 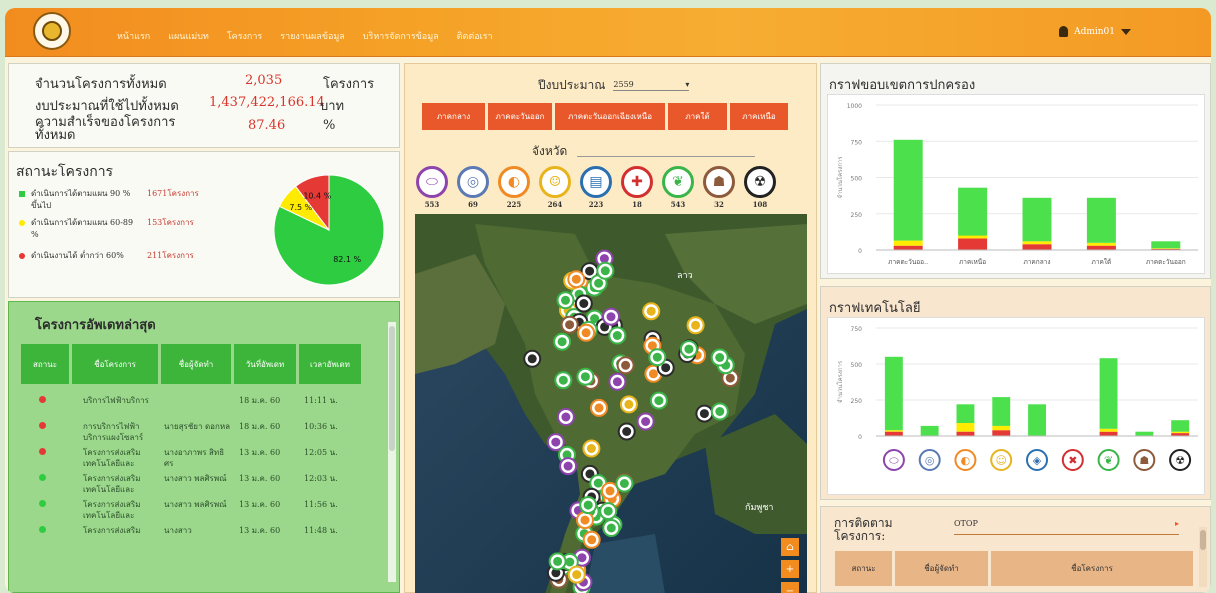 I want to click on nav-item-projects: โครงการ, so click(x=244, y=36).